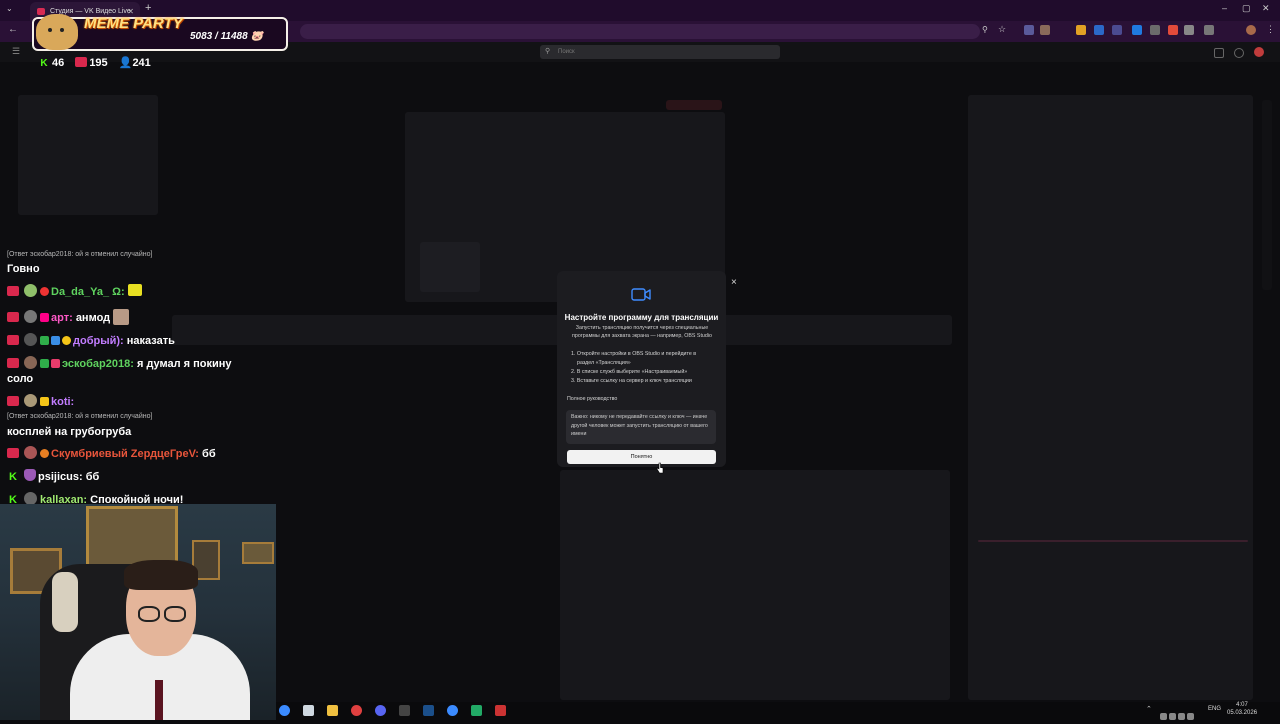  What do you see at coordinates (1242, 705) in the screenshot?
I see `clock-time: 4:07` at bounding box center [1242, 705].